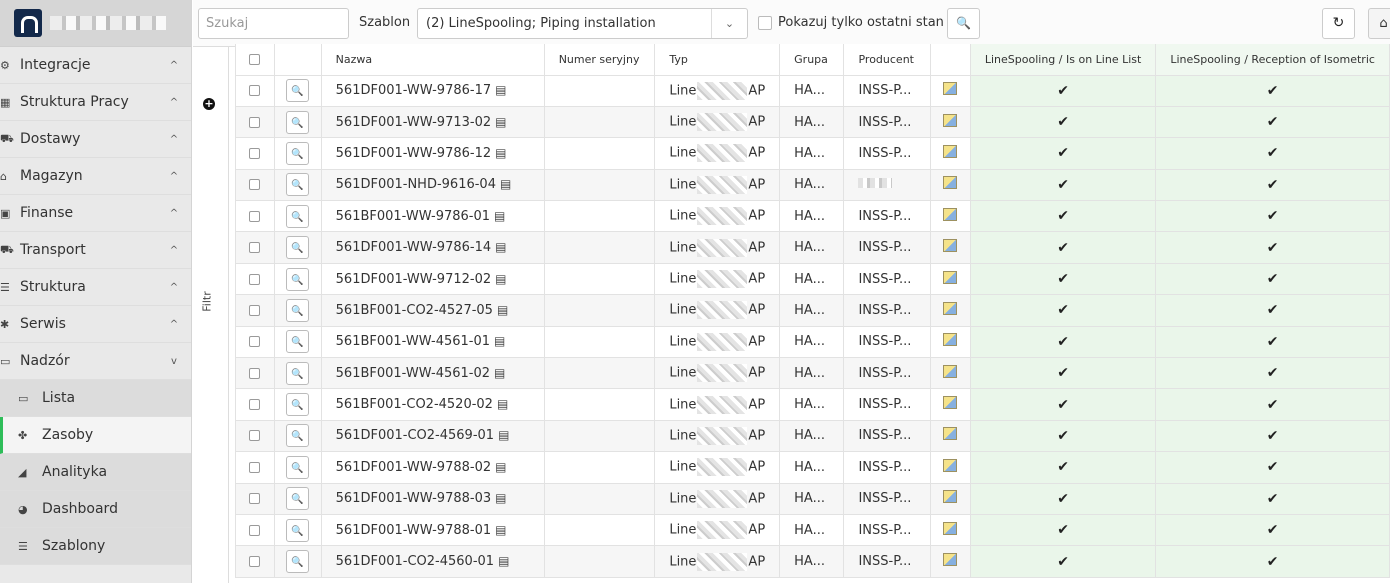 The image size is (1390, 583). Describe the element at coordinates (599, 60) in the screenshot. I see `header-serial: Numer seryjny` at that location.